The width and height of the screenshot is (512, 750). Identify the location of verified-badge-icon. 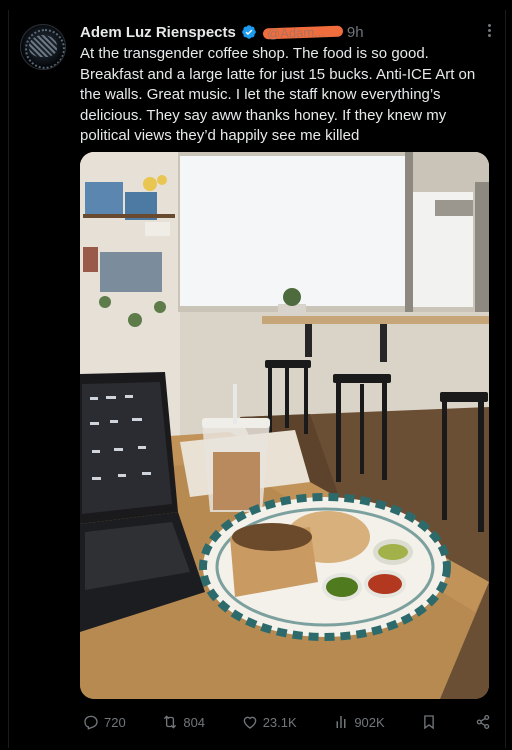
(249, 32).